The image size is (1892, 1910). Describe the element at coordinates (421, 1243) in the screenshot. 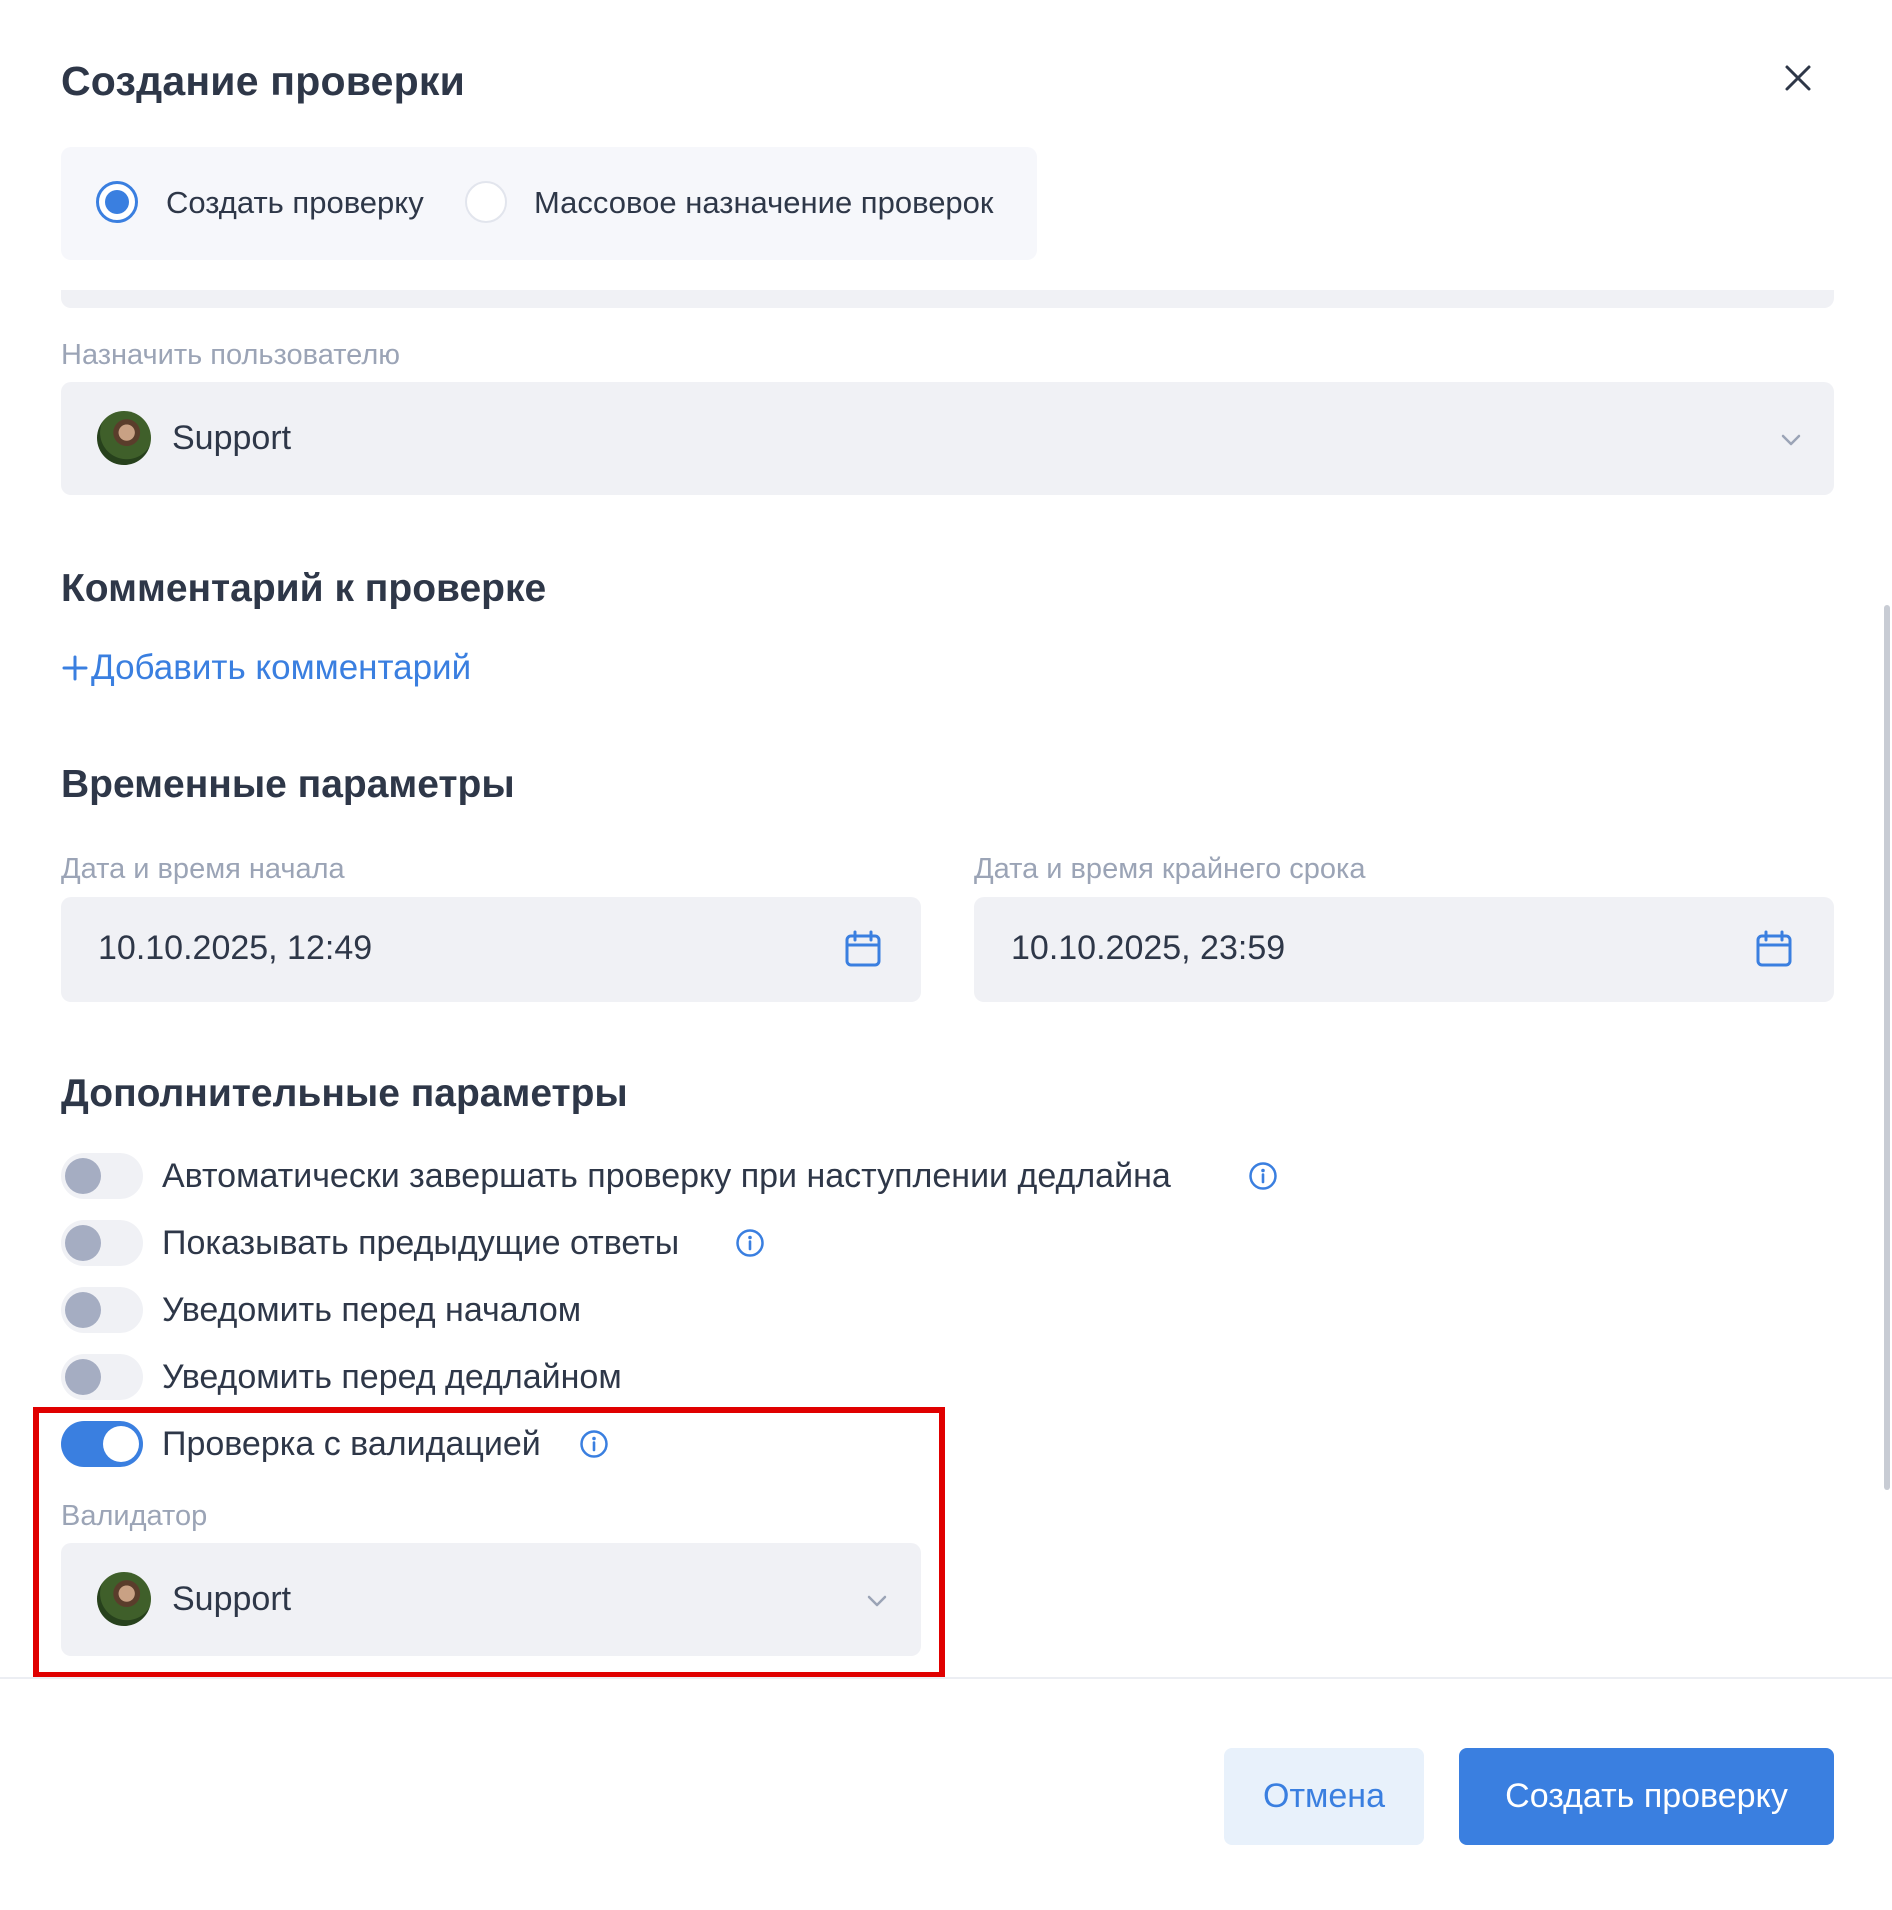

I see `toggle-show-previous-label: Показывать предыдущие ответы` at that location.